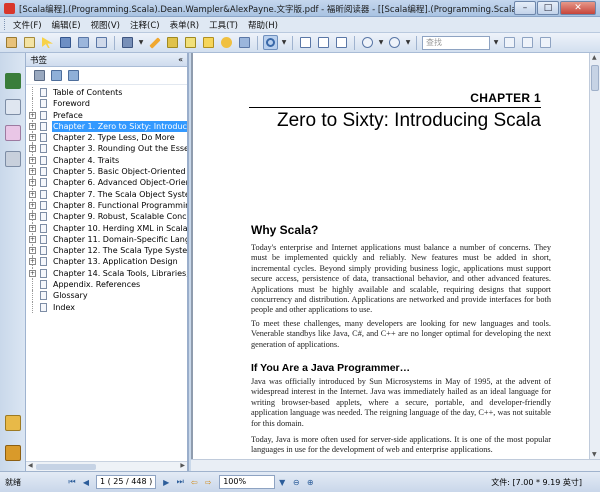  Describe the element at coordinates (310, 482) in the screenshot. I see `zoom-in-status-icon: ⊕` at that location.